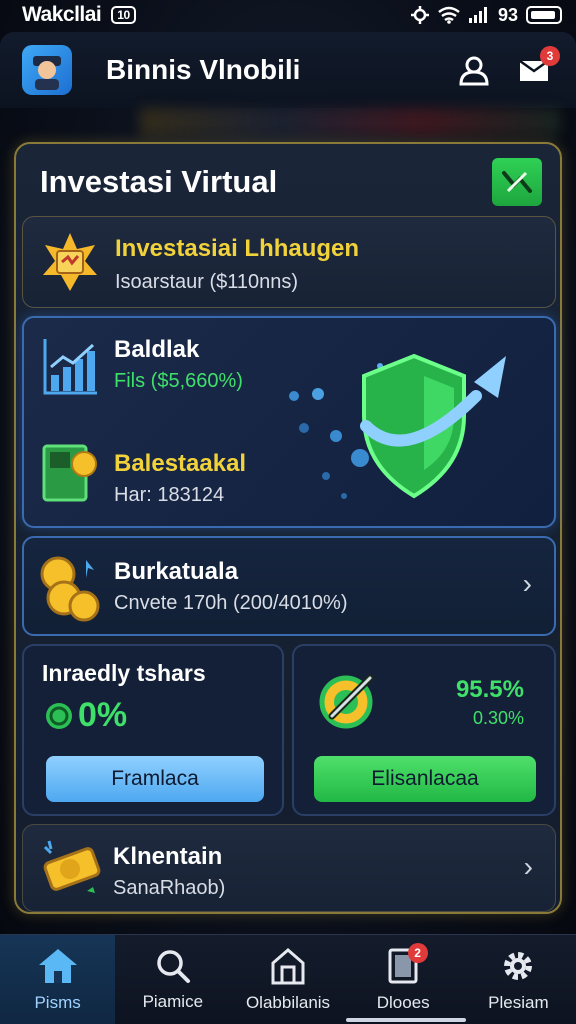  Describe the element at coordinates (123, 15) in the screenshot. I see `status-pill: 10` at that location.